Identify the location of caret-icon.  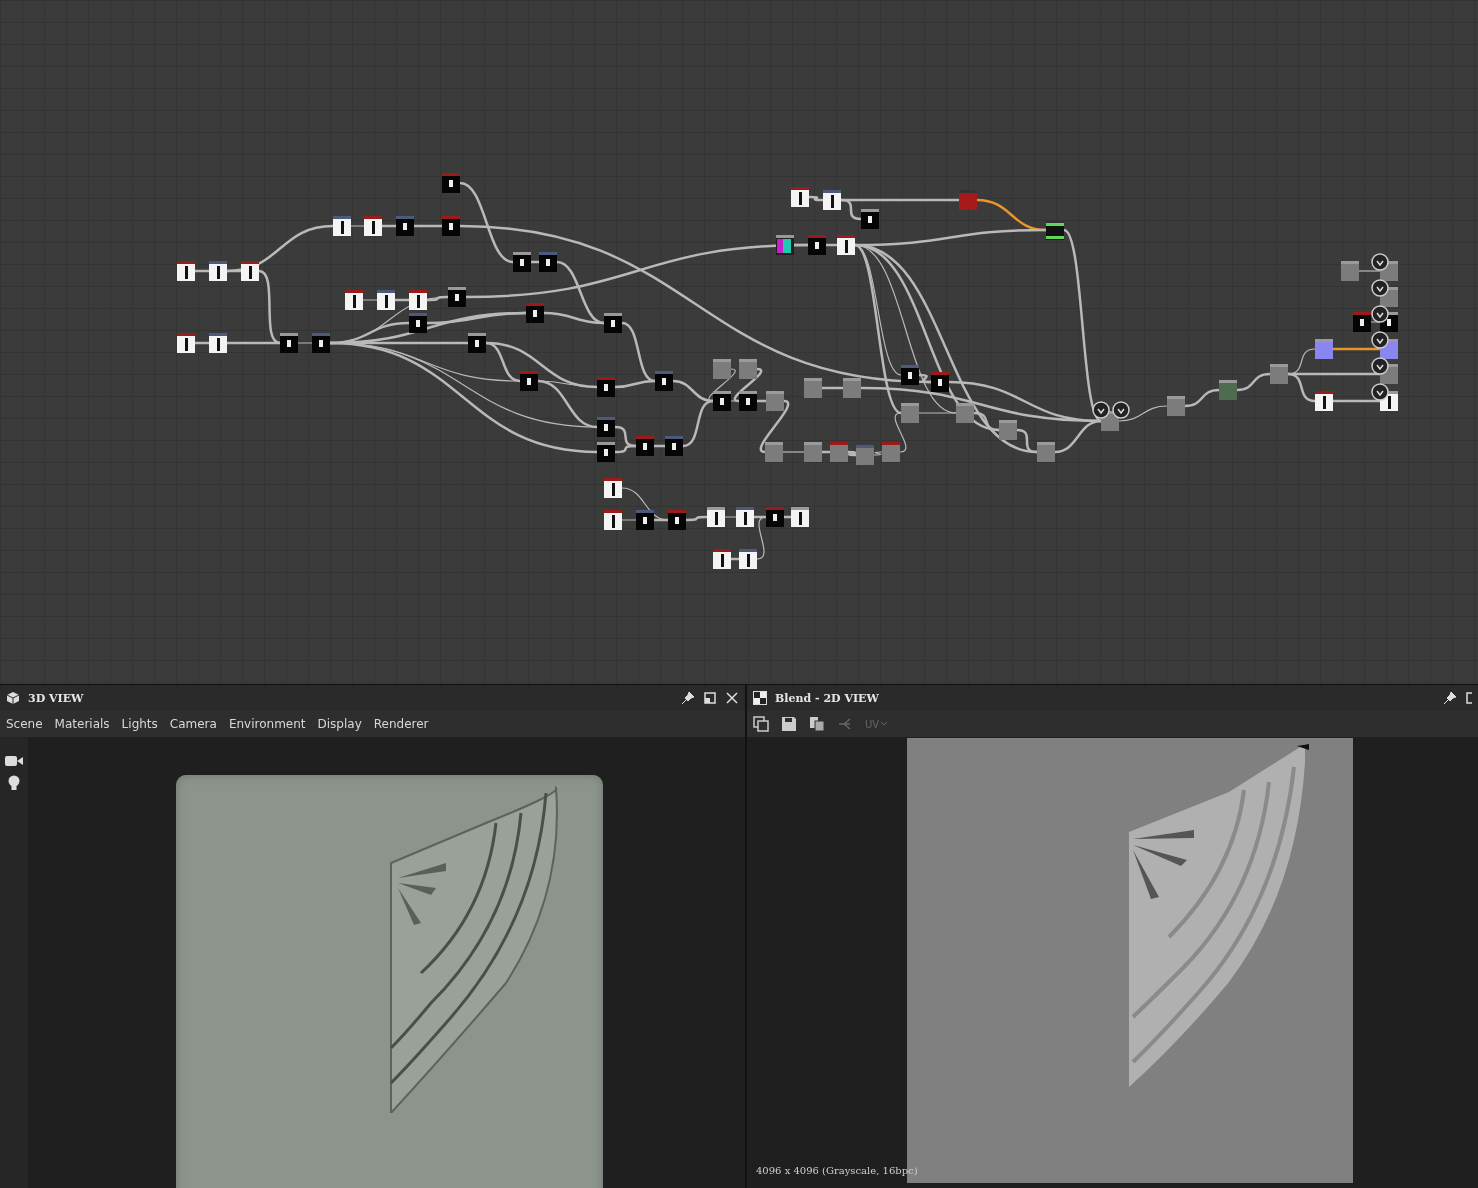
(884, 724).